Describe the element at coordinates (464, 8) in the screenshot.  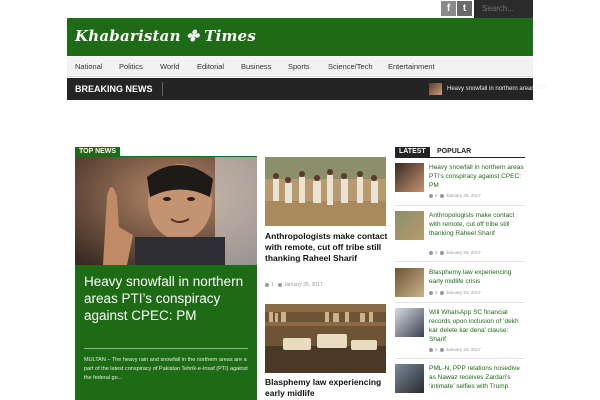
I see `twitter-icon: t` at that location.